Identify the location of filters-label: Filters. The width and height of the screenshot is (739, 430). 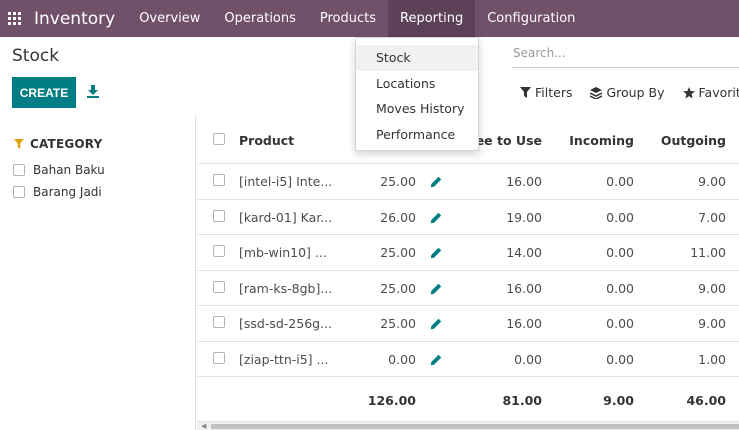
(554, 92).